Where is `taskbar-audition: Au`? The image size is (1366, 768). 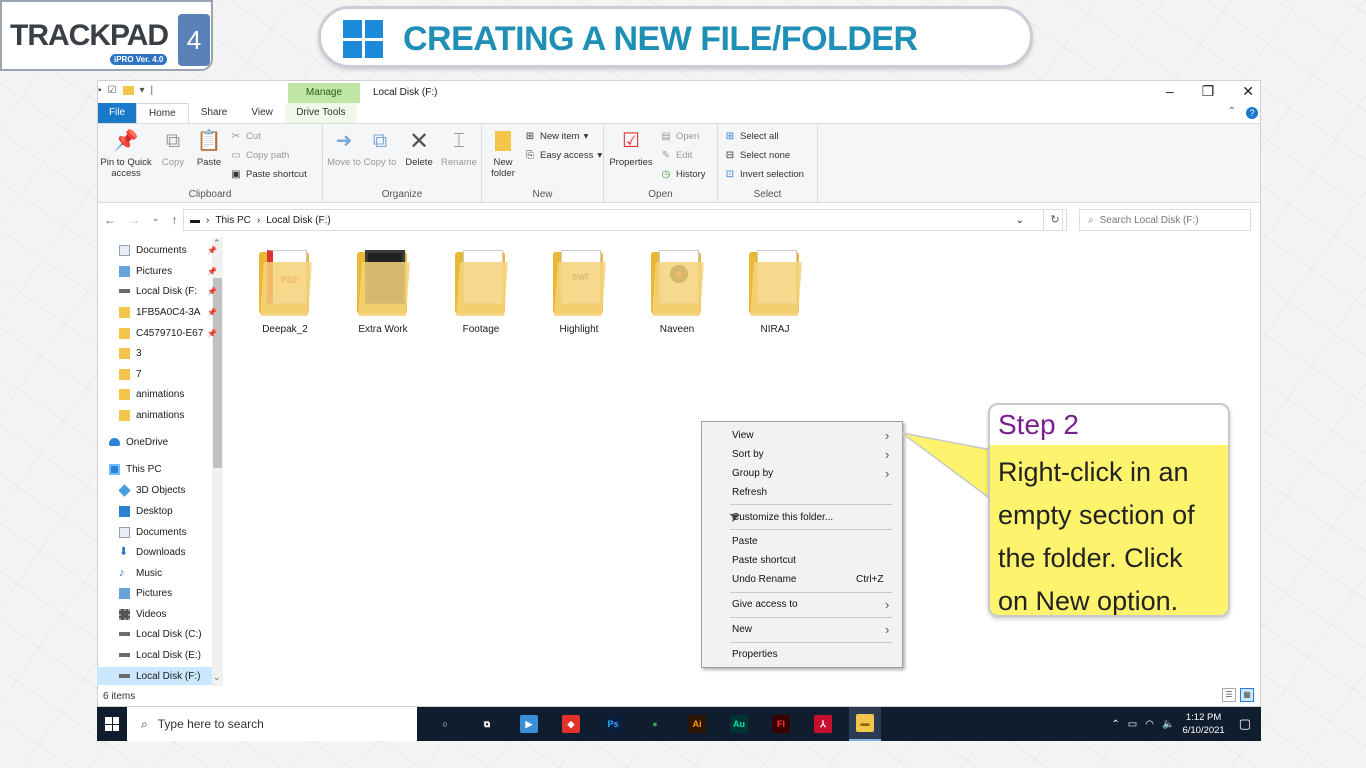 taskbar-audition: Au is located at coordinates (739, 724).